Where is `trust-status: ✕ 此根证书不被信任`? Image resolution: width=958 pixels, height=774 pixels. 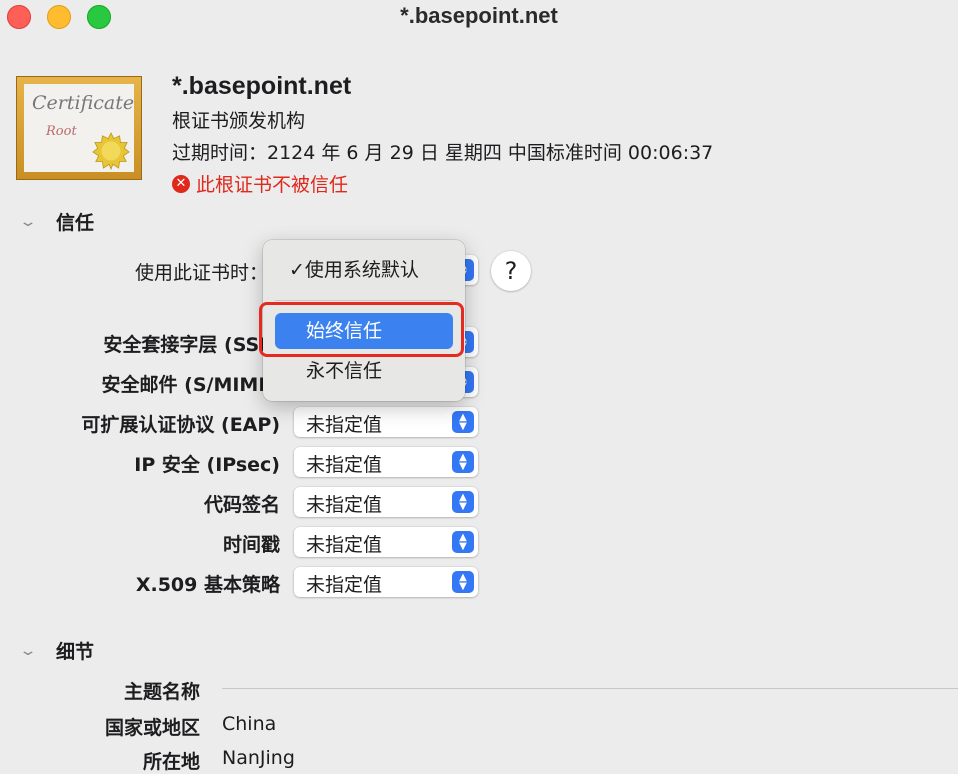 trust-status: ✕ 此根证书不被信任 is located at coordinates (260, 183).